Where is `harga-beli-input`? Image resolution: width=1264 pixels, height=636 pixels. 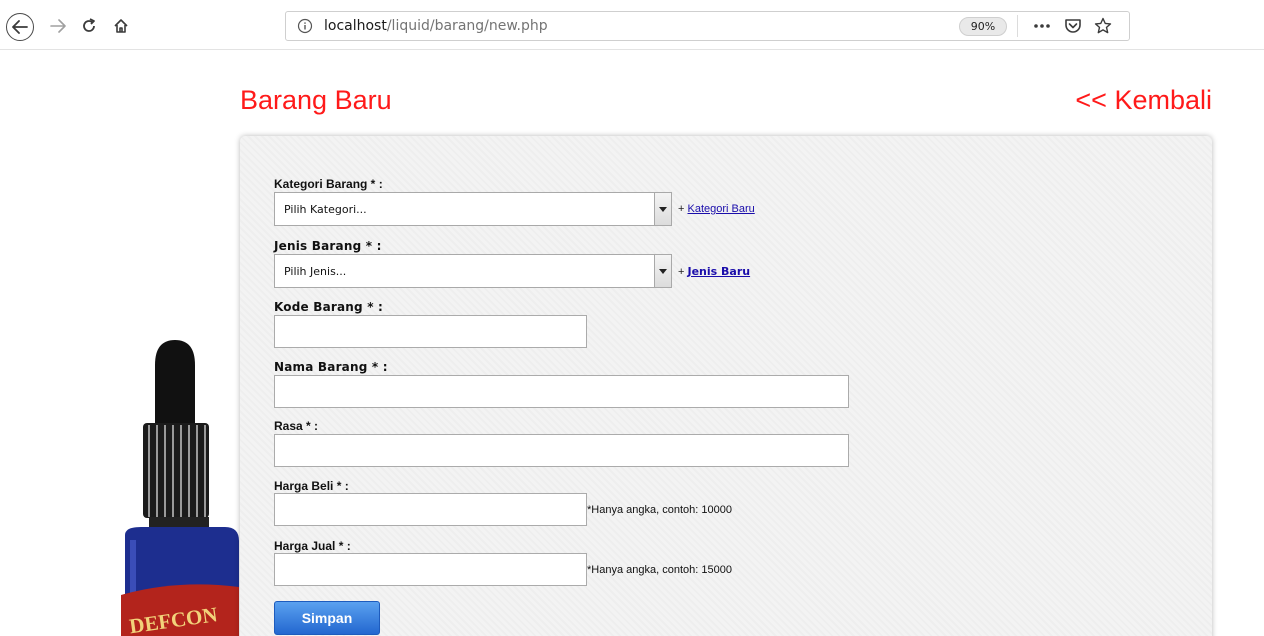
harga-beli-input is located at coordinates (430, 509).